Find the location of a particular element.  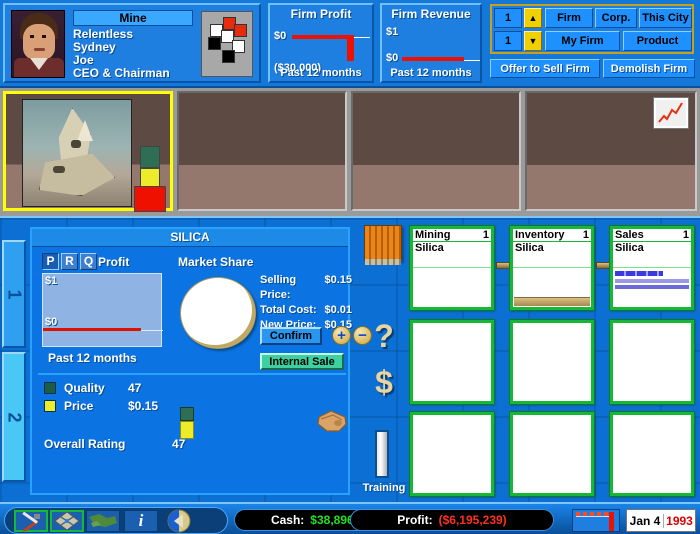

profit-chart-top-label: $1 is located at coordinates (51, 281).